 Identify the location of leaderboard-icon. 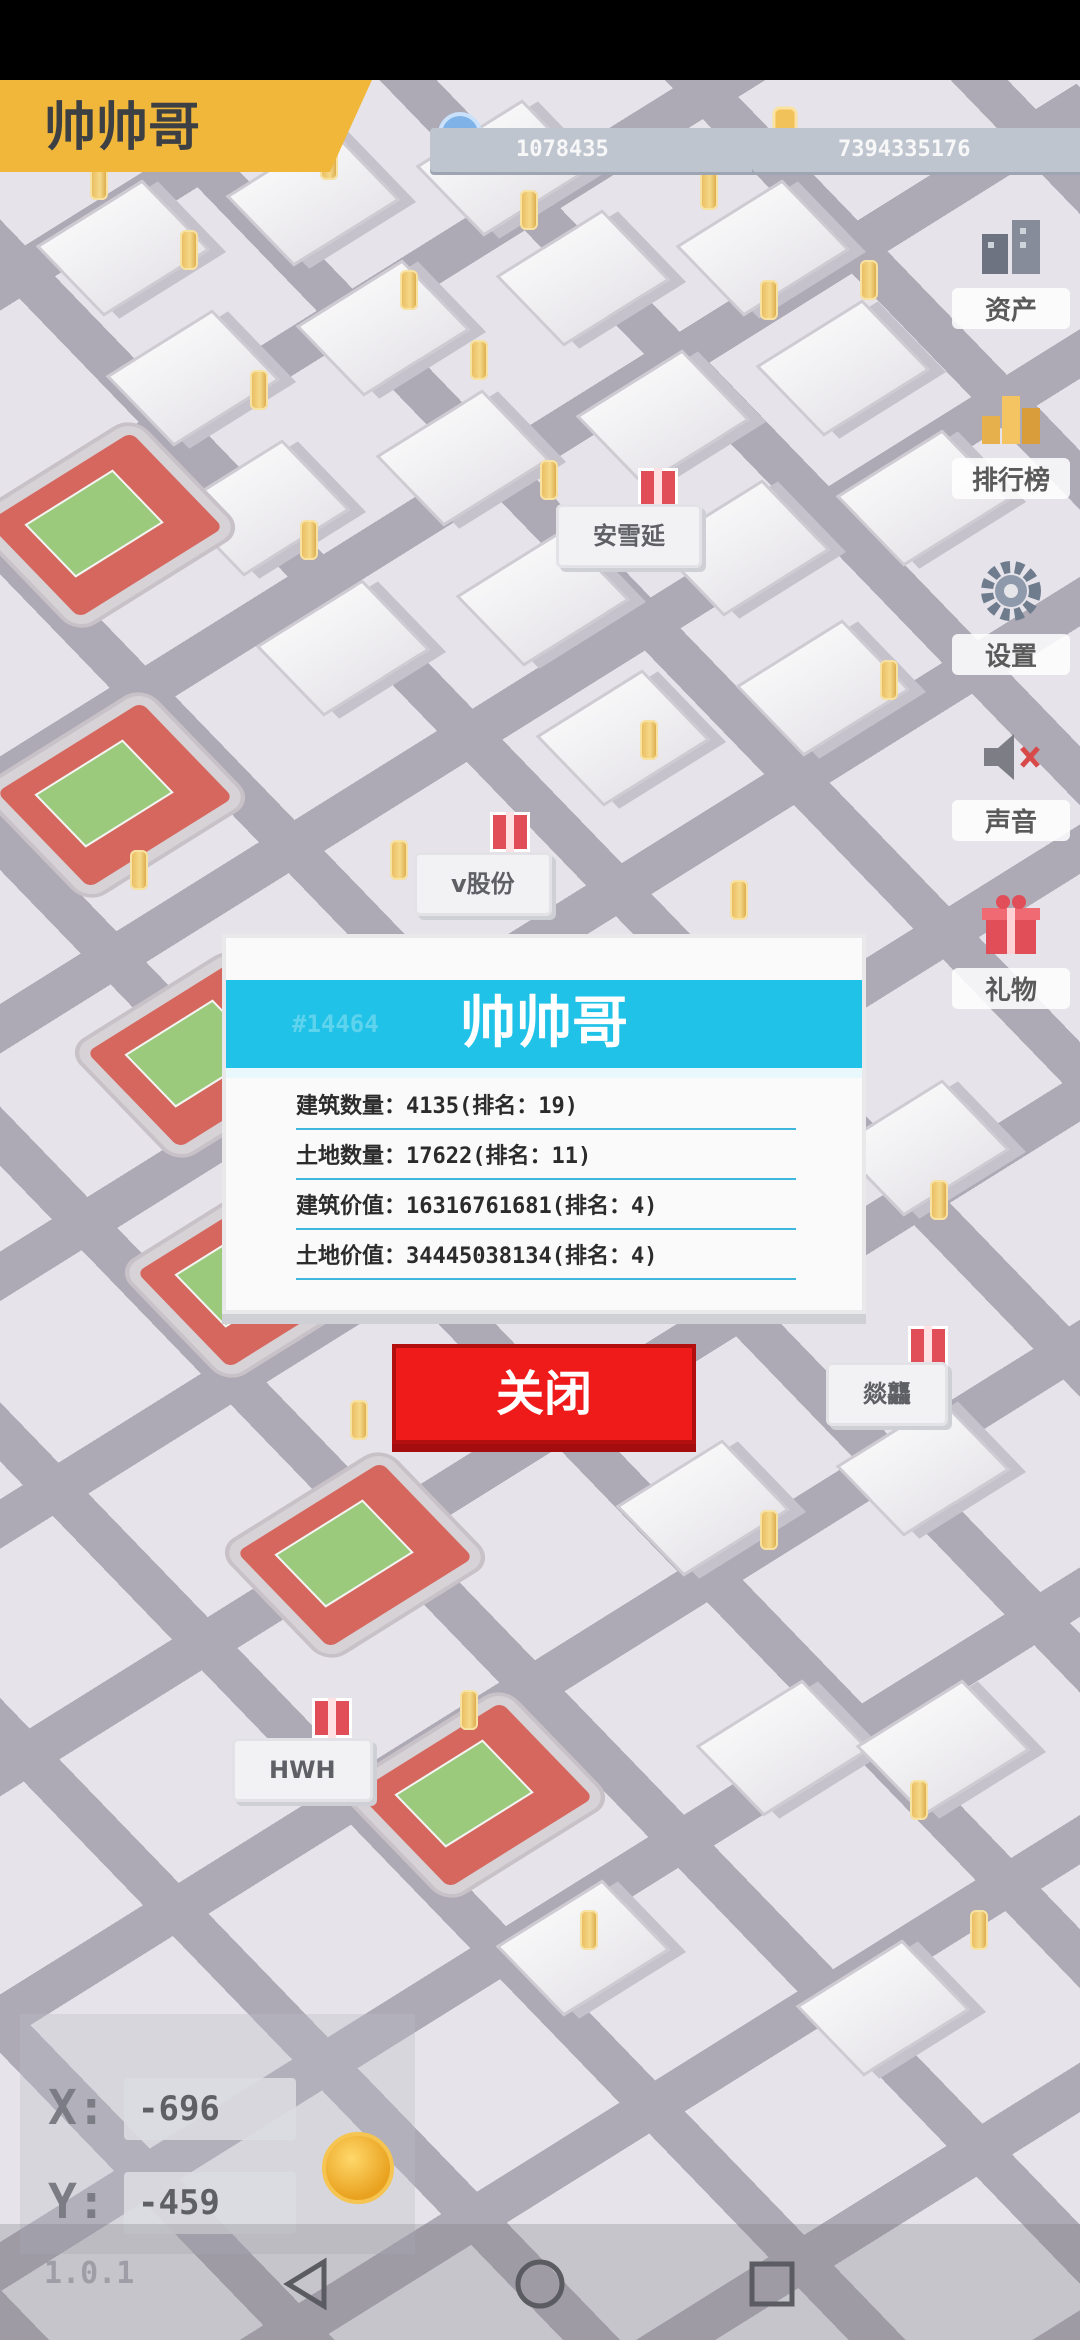
(1011, 420).